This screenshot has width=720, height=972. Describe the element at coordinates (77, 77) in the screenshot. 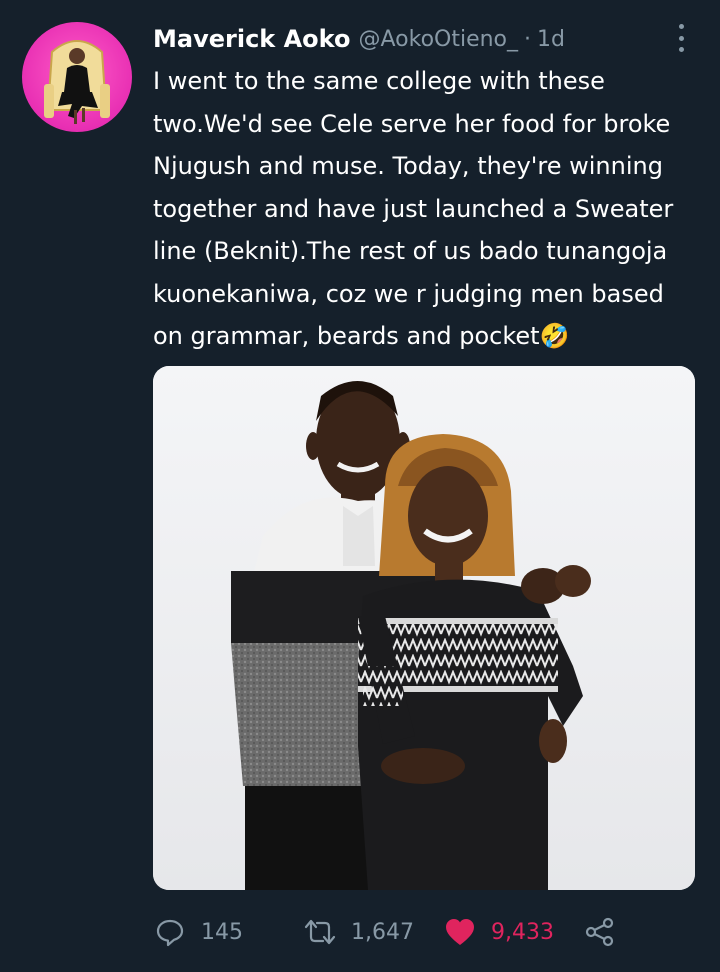

I see `avatar` at that location.